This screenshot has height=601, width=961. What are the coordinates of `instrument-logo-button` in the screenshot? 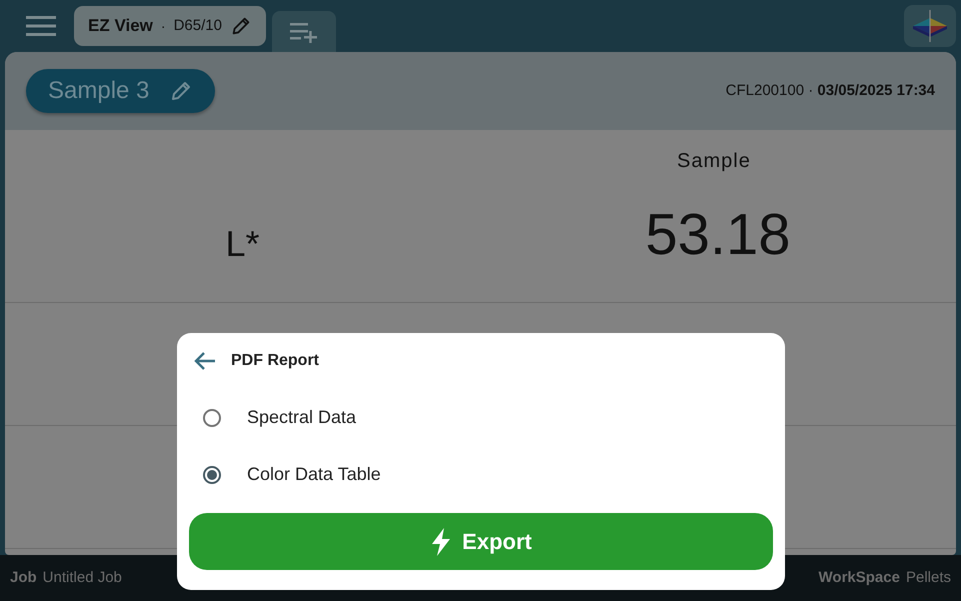 It's located at (930, 26).